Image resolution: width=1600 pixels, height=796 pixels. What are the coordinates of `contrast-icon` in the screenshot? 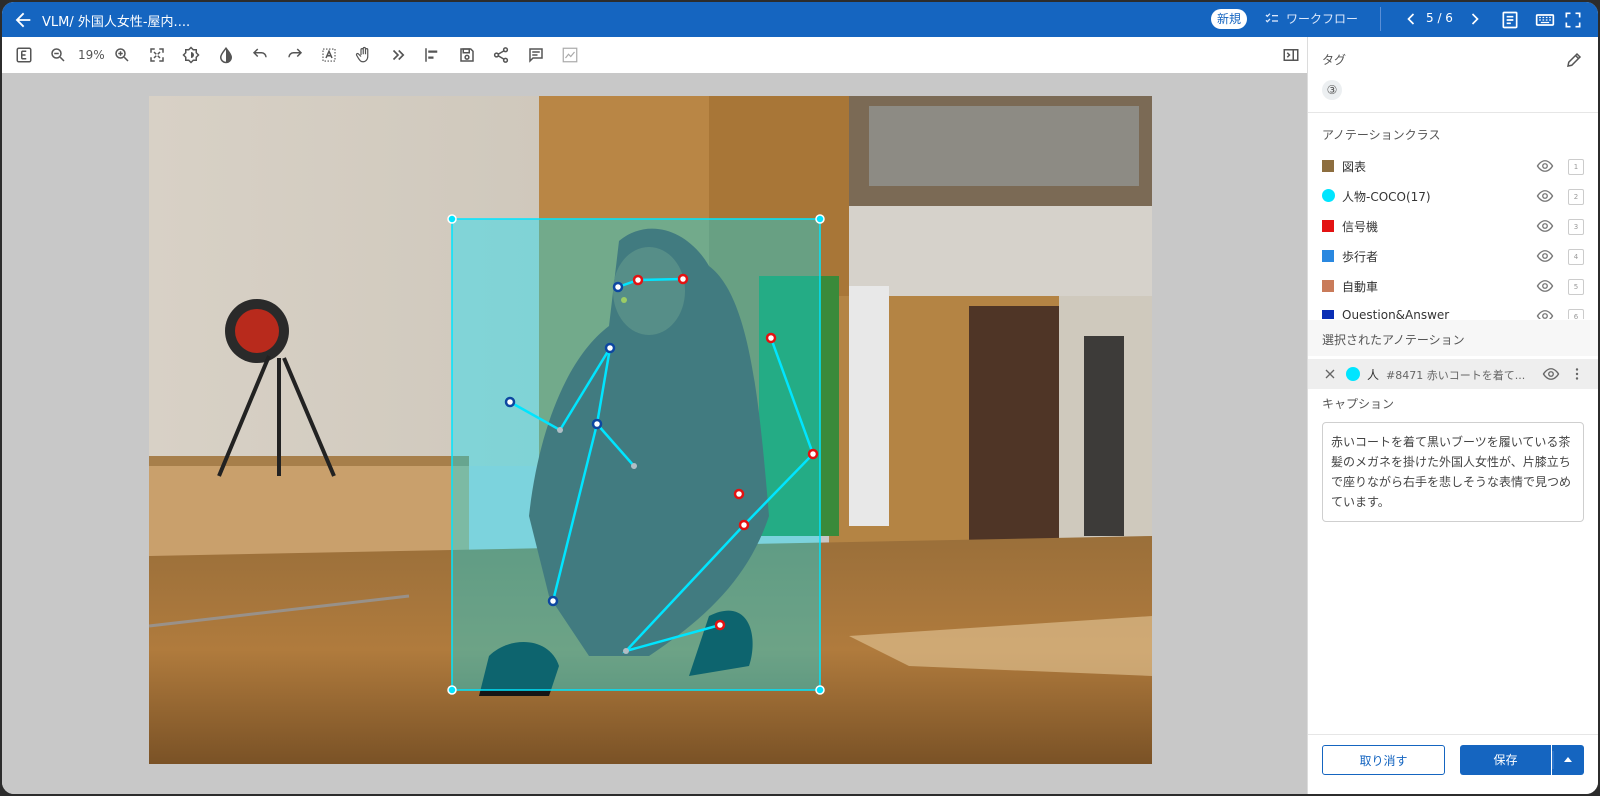 It's located at (226, 55).